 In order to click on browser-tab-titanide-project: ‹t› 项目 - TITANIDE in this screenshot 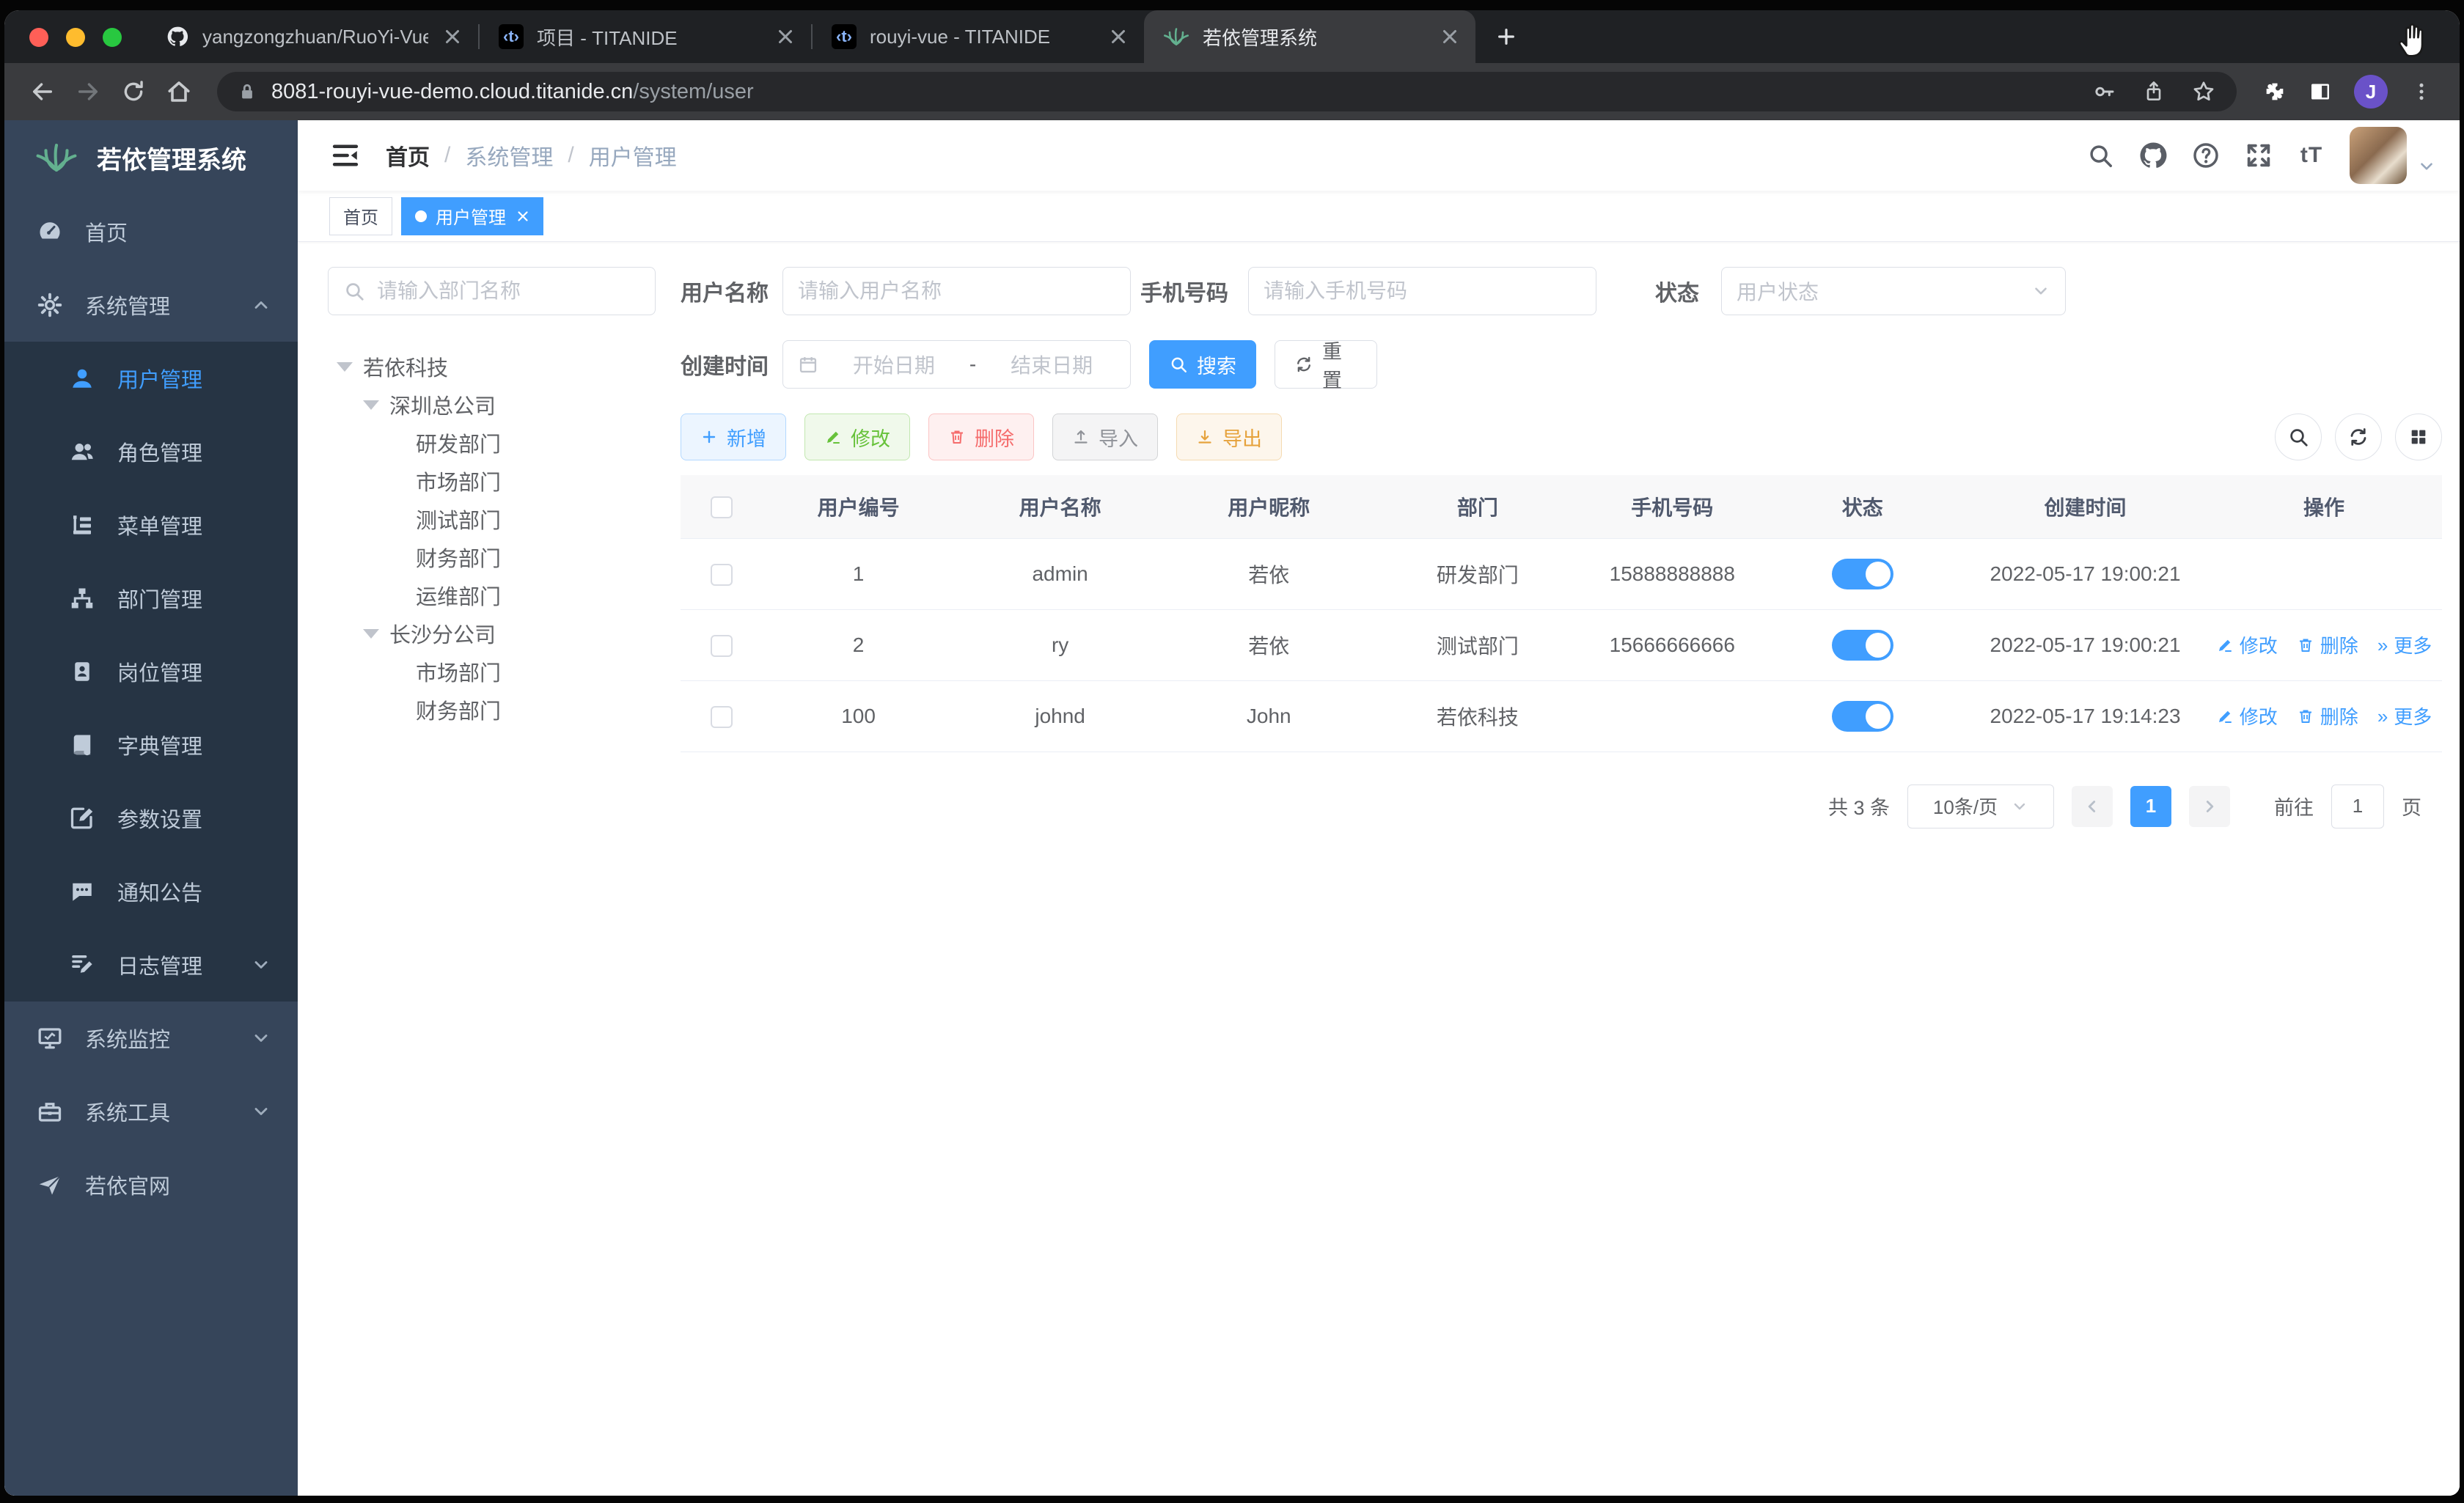, I will do `click(645, 36)`.